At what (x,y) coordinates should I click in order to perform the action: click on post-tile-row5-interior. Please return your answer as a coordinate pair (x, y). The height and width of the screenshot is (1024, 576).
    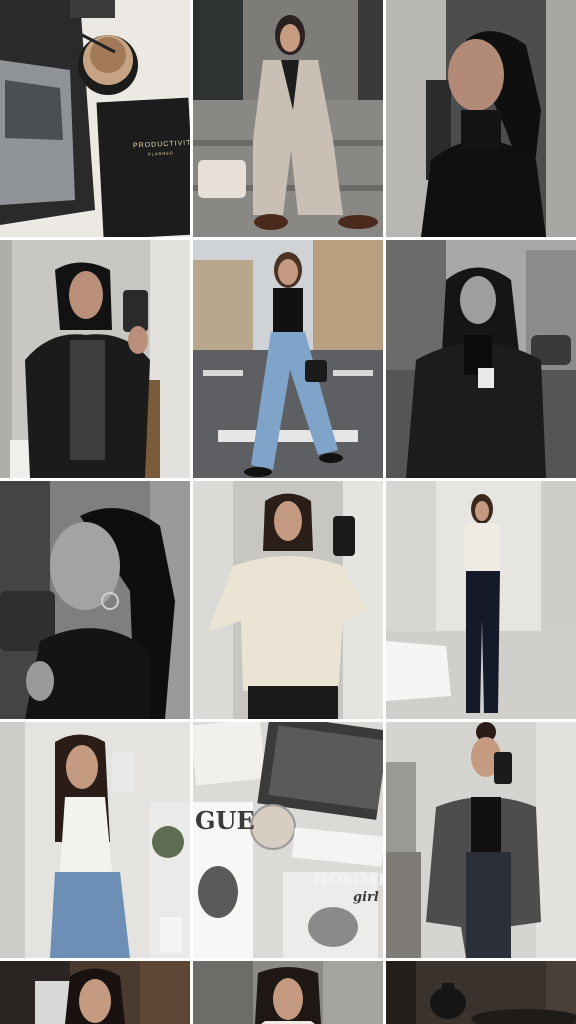
    Looking at the image, I should click on (481, 992).